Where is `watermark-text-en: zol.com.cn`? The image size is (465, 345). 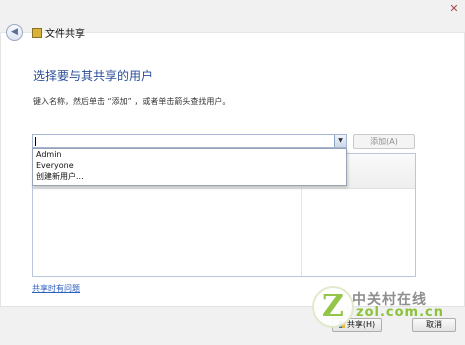 watermark-text-en: zol.com.cn is located at coordinates (400, 312).